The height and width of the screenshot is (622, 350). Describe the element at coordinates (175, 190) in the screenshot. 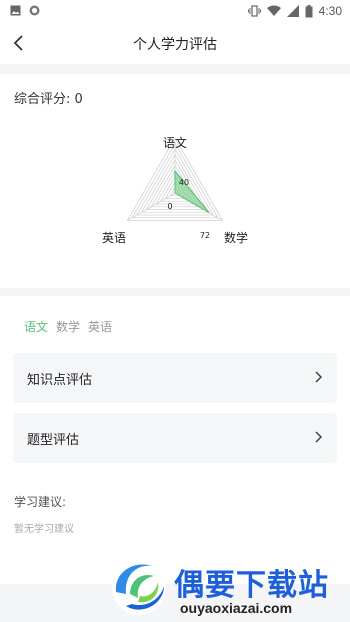

I see `radar-chart: 语文 数学 英语 40 72 0` at that location.